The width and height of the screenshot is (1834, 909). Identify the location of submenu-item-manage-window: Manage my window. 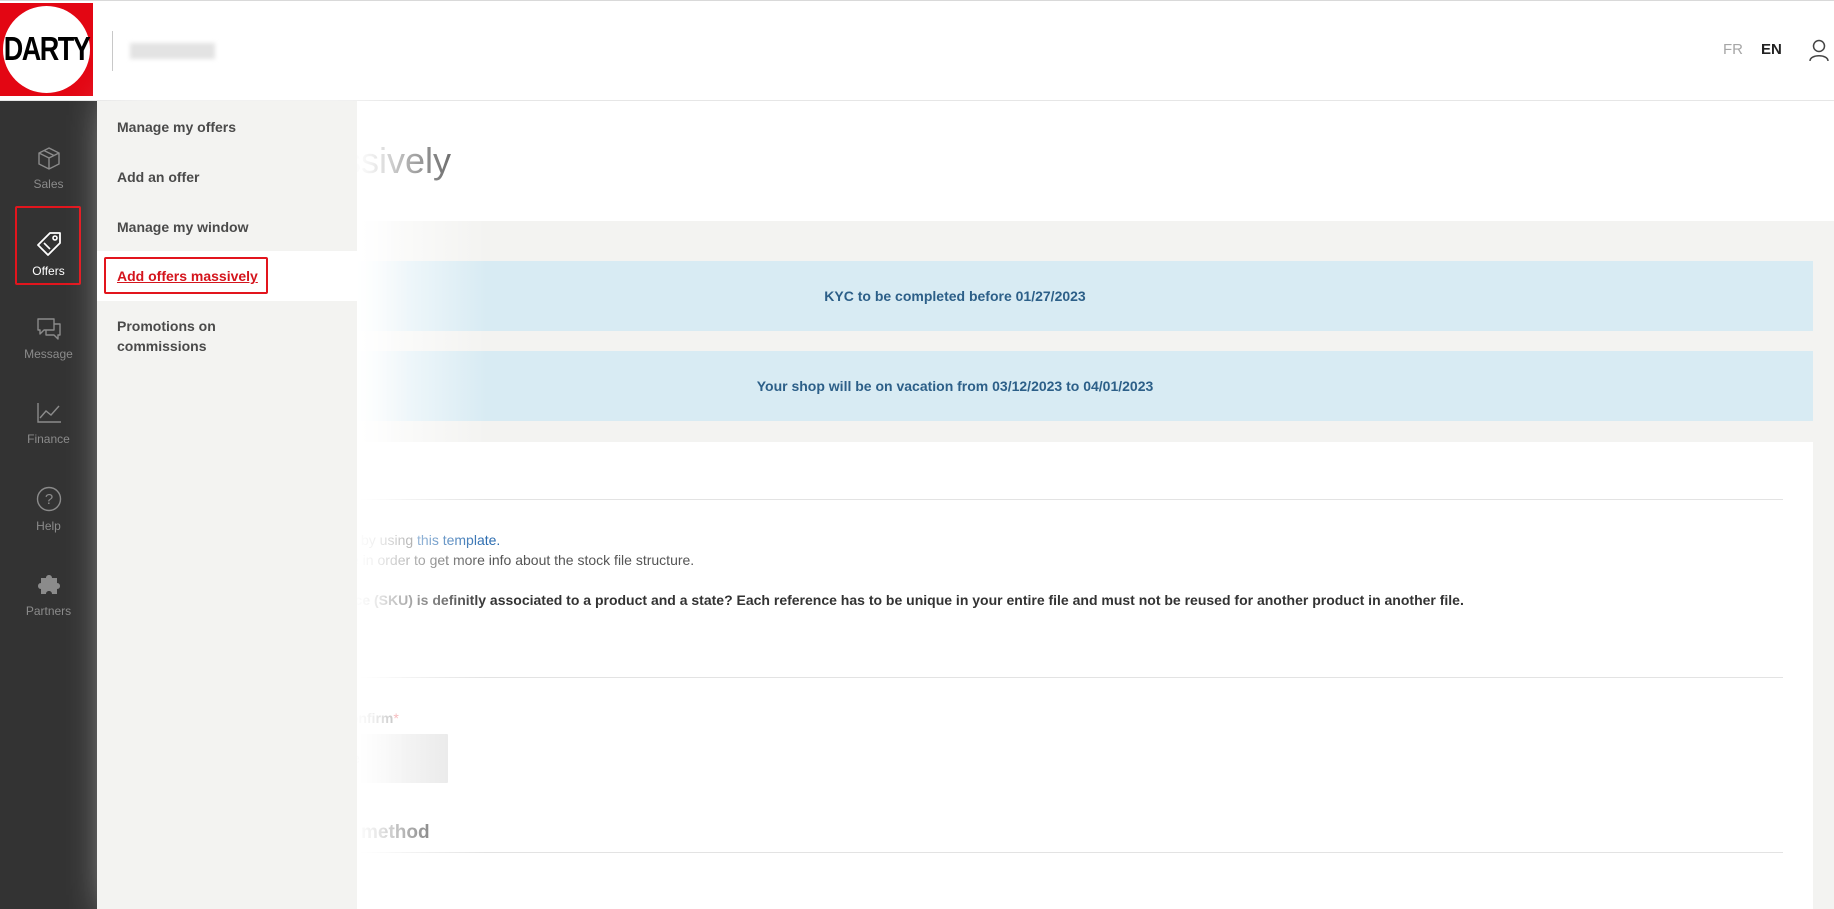
(227, 227).